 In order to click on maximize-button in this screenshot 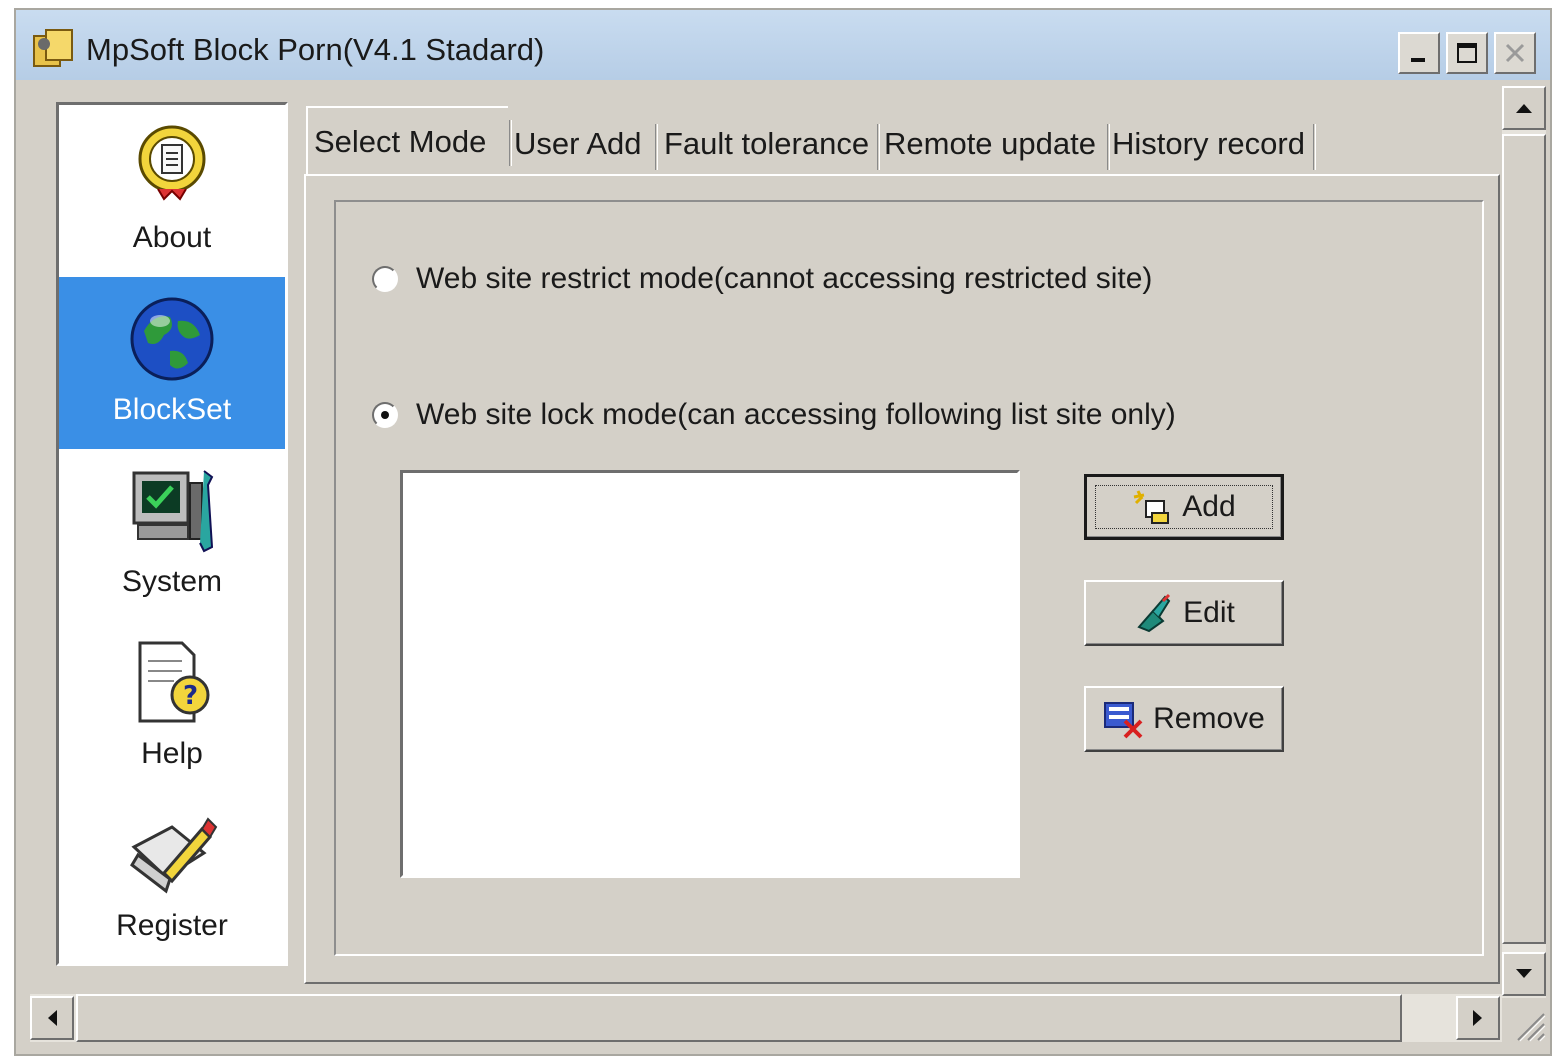, I will do `click(1467, 53)`.